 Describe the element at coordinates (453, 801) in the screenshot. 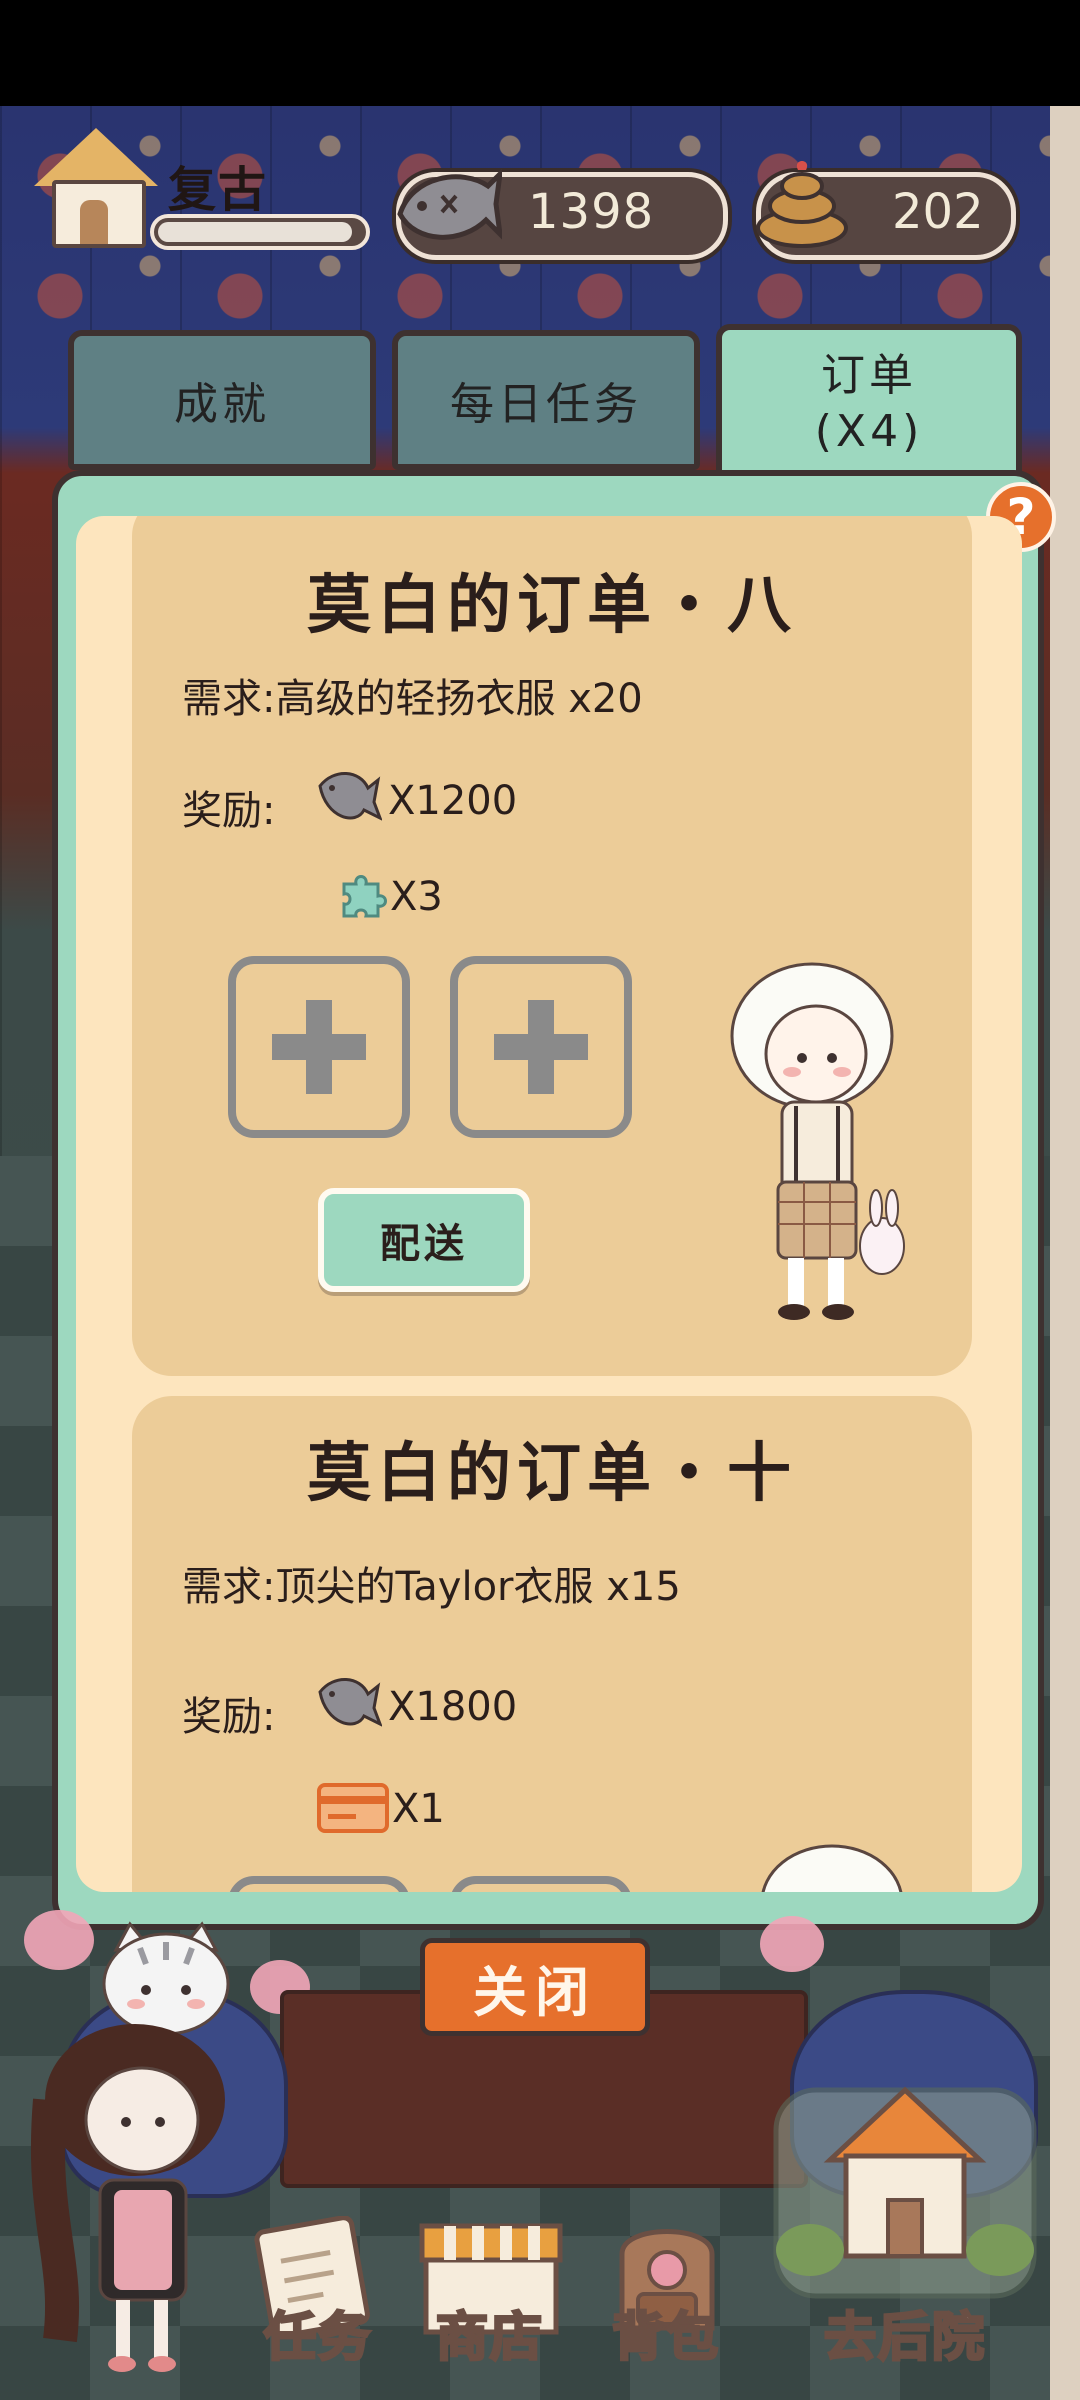

I see `reward-fish-amount: X1200` at that location.